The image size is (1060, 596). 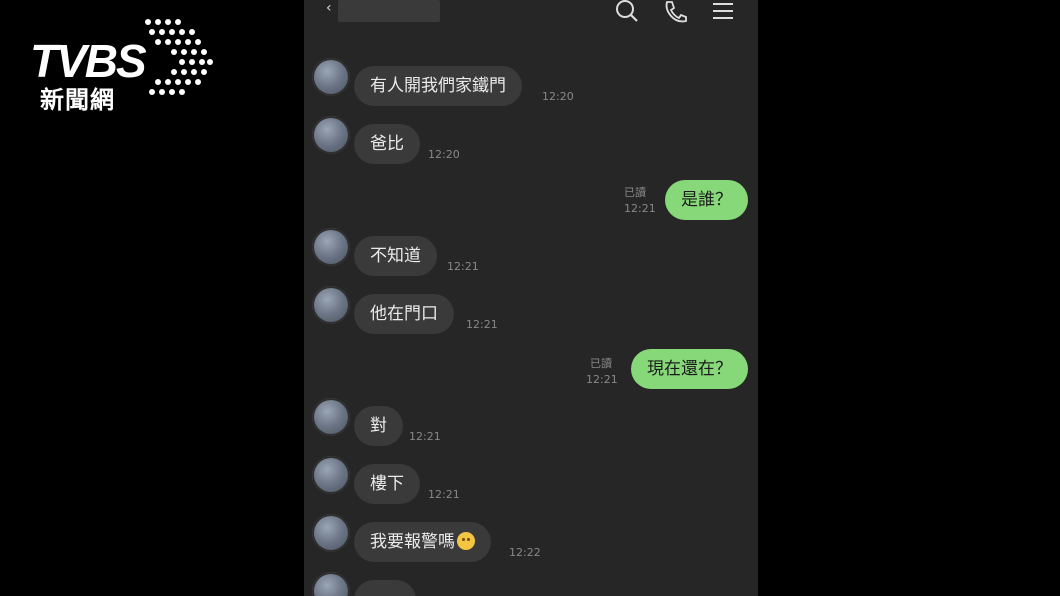 I want to click on message-row: 已讀 12:21 是誰？, so click(x=531, y=202).